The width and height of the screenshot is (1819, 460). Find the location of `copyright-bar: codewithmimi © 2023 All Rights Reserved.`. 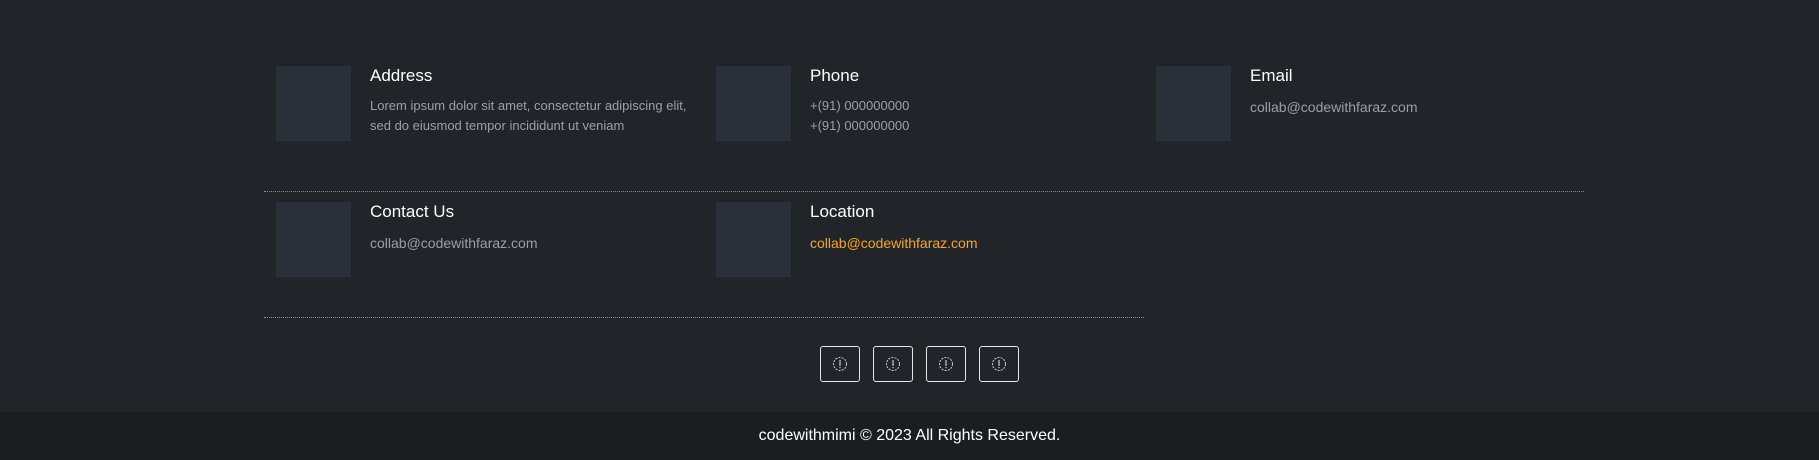

copyright-bar: codewithmimi © 2023 All Rights Reserved. is located at coordinates (909, 436).